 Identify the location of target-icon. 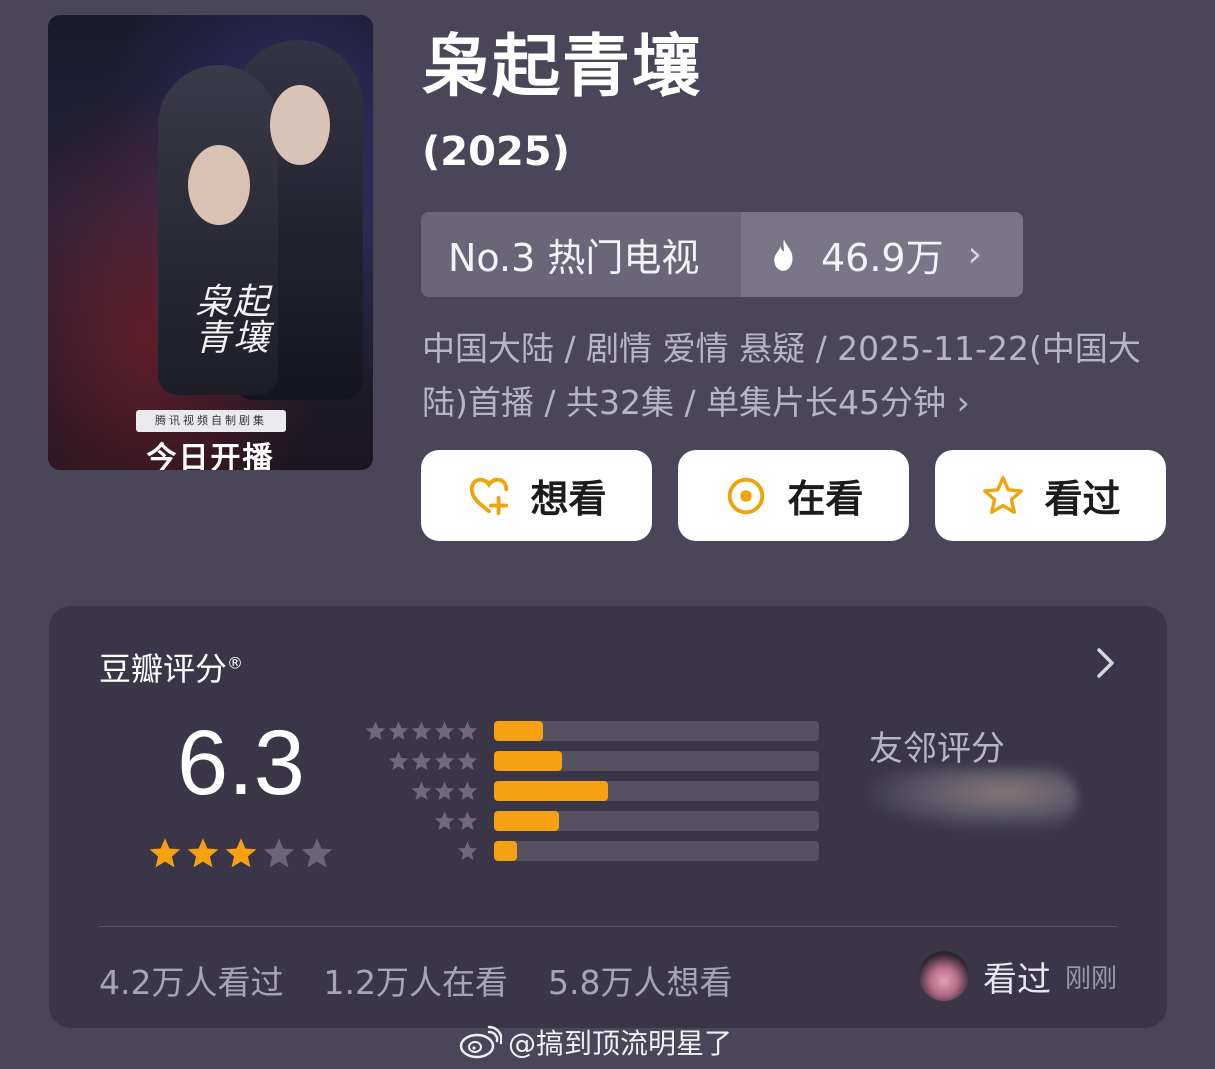
(746, 495).